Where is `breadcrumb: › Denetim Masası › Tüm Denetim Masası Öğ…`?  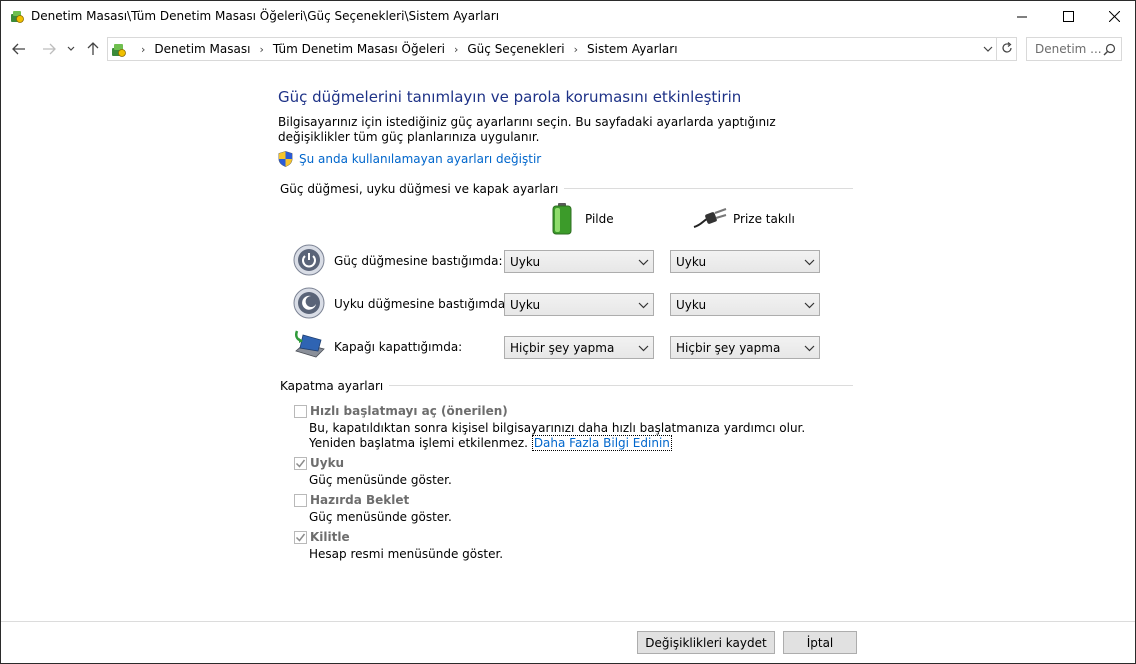
breadcrumb: › Denetim Masası › Tüm Denetim Masası Öğ… is located at coordinates (405, 49).